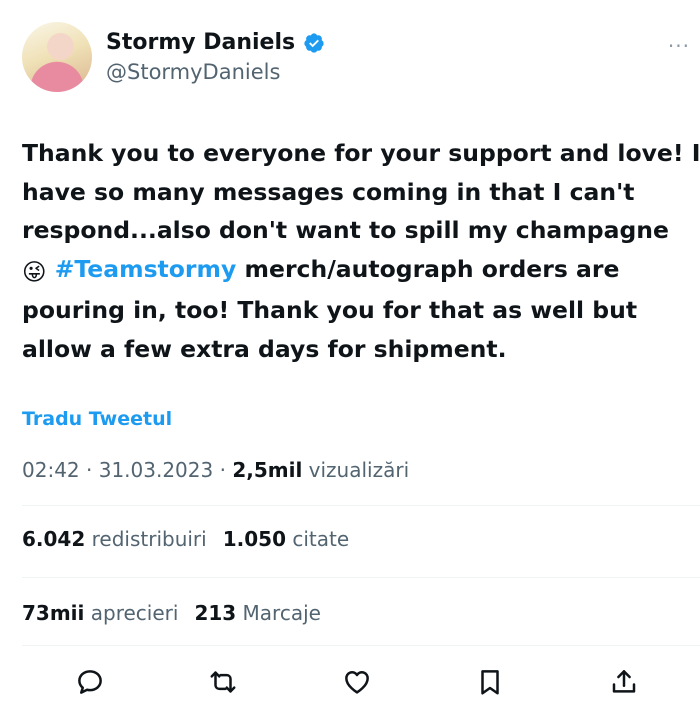 Image resolution: width=700 pixels, height=722 pixels. What do you see at coordinates (54, 539) in the screenshot?
I see `retweets-count: 6.042` at bounding box center [54, 539].